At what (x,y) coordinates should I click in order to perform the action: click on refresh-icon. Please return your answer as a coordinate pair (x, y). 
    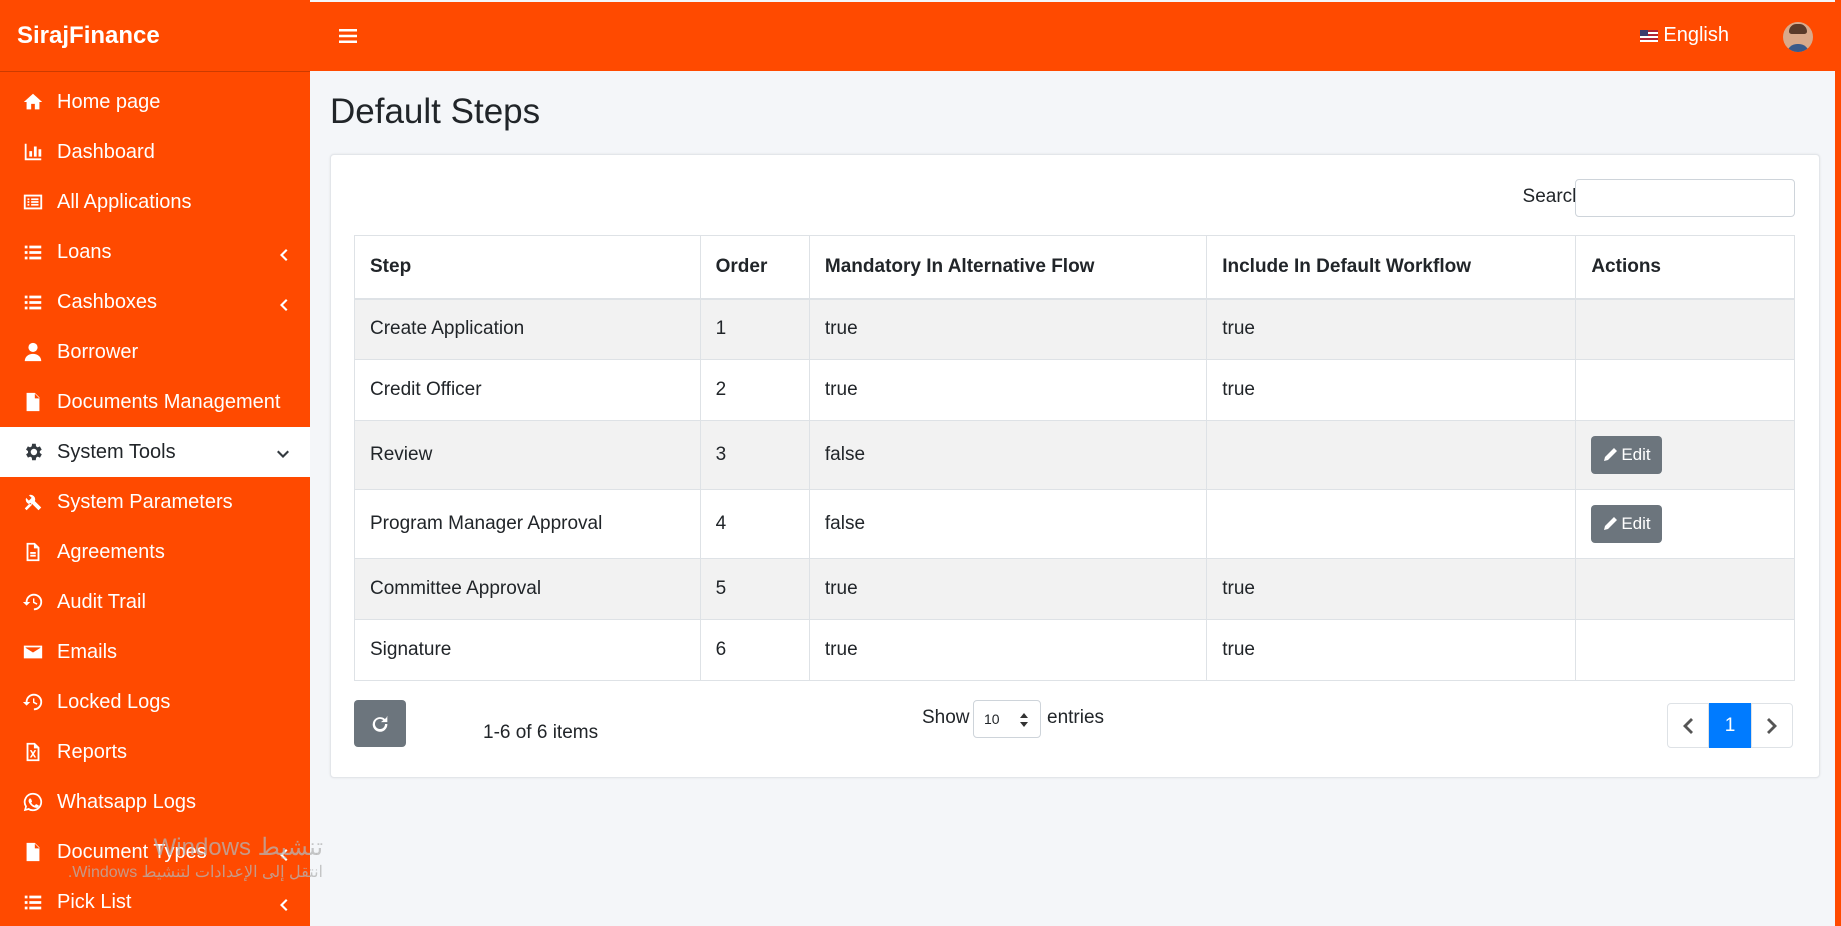
    Looking at the image, I should click on (380, 723).